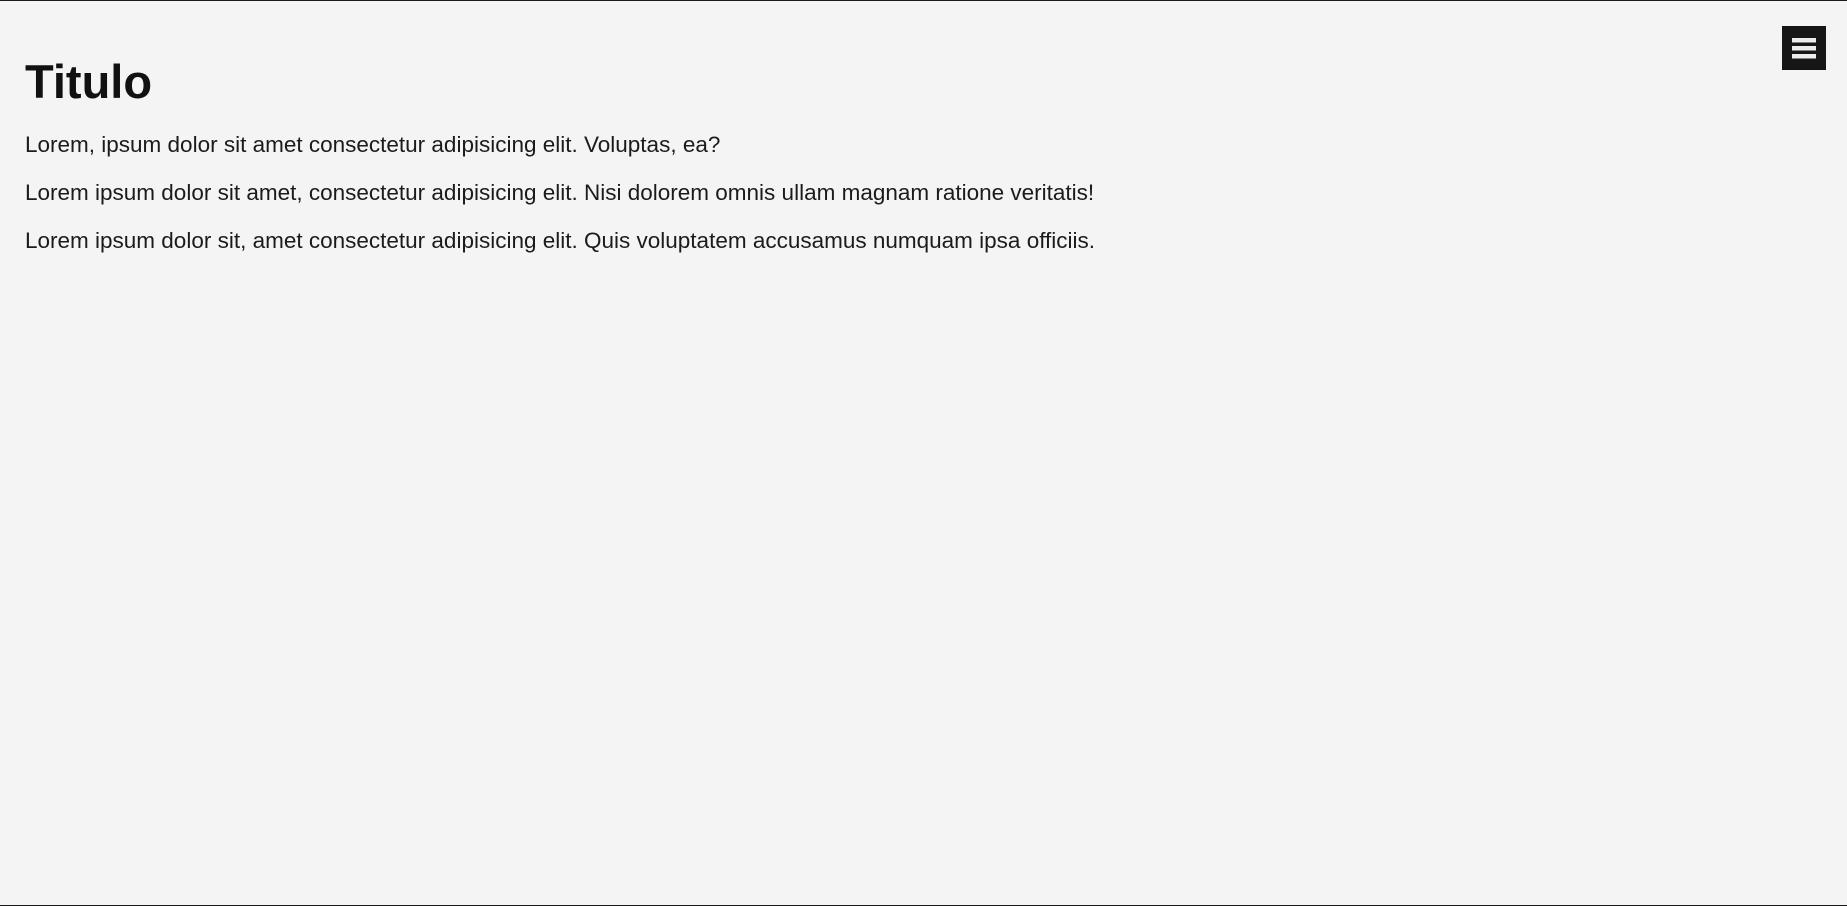  I want to click on page-title: Titulo, so click(89, 81).